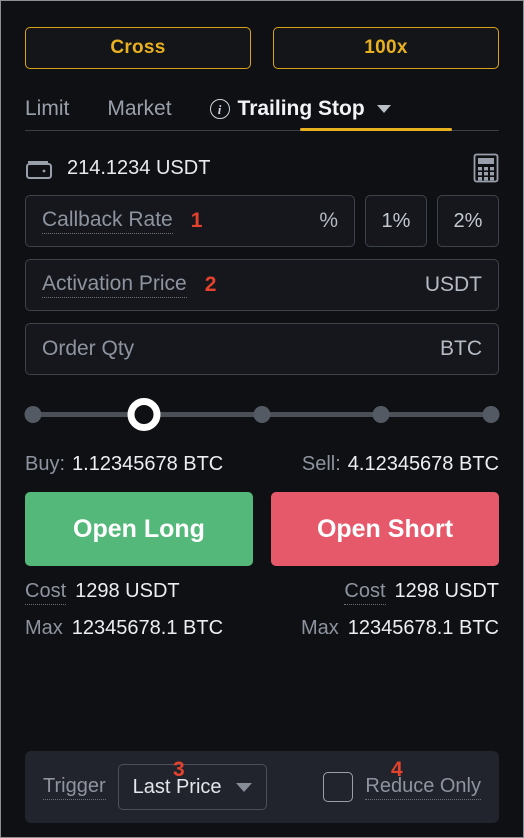 The width and height of the screenshot is (524, 838). Describe the element at coordinates (44, 628) in the screenshot. I see `long-max-label: Max` at that location.